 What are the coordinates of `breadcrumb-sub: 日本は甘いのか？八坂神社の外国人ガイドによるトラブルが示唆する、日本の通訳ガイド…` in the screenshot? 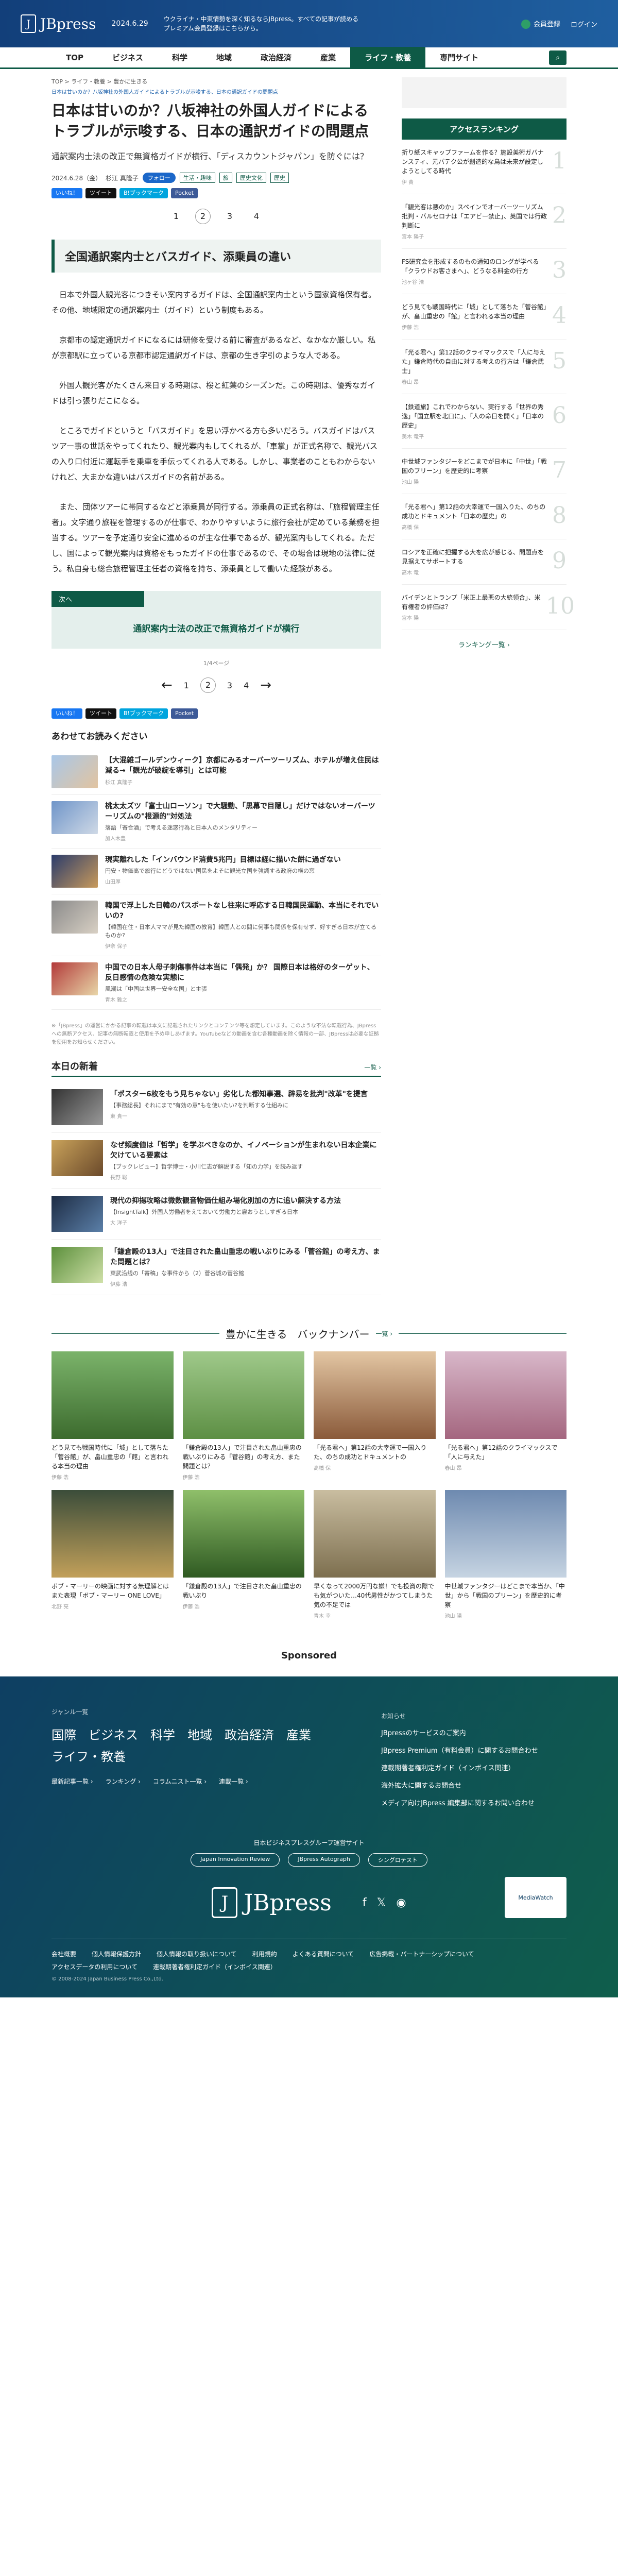 It's located at (216, 91).